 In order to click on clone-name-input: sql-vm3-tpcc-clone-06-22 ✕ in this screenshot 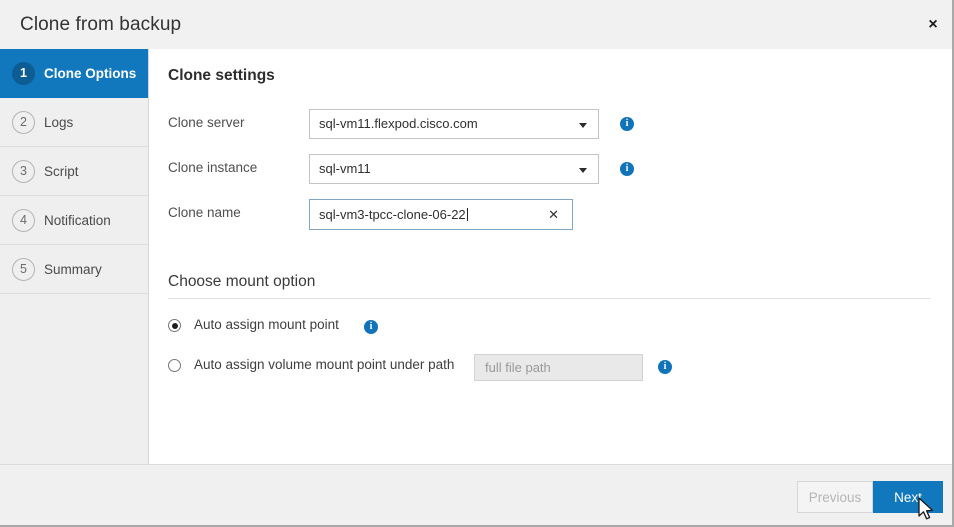, I will do `click(441, 214)`.